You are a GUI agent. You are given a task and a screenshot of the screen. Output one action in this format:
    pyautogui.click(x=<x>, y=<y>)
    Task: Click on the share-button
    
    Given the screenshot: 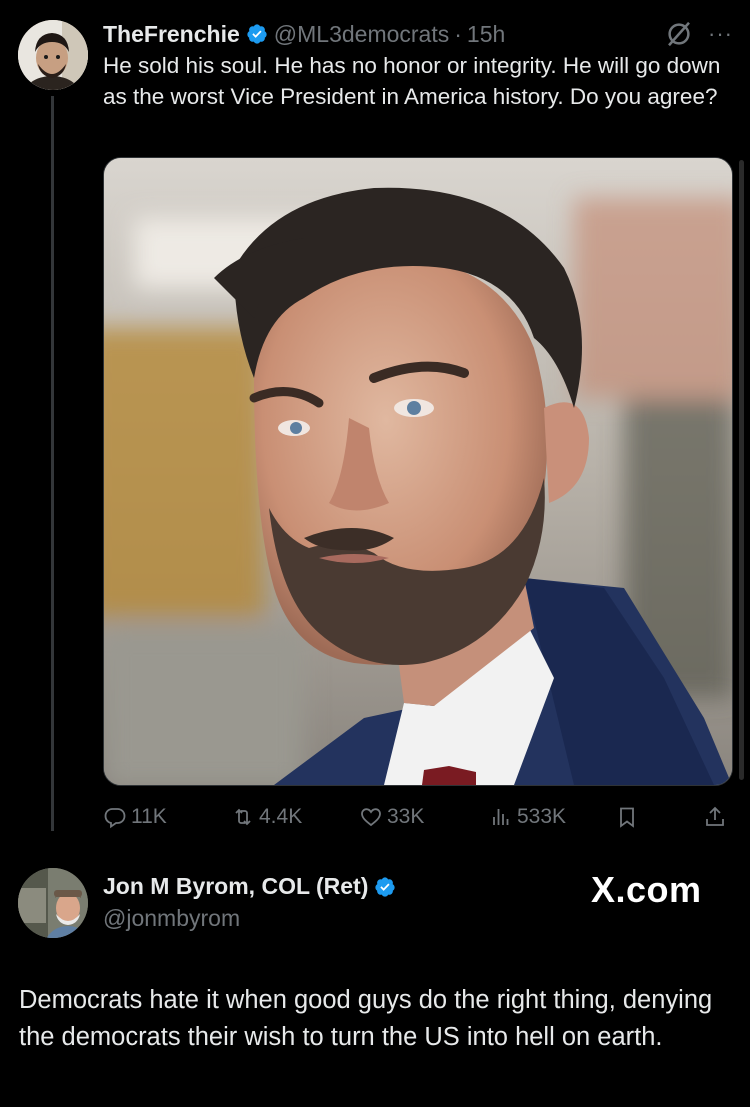 What is the action you would take?
    pyautogui.click(x=717, y=817)
    